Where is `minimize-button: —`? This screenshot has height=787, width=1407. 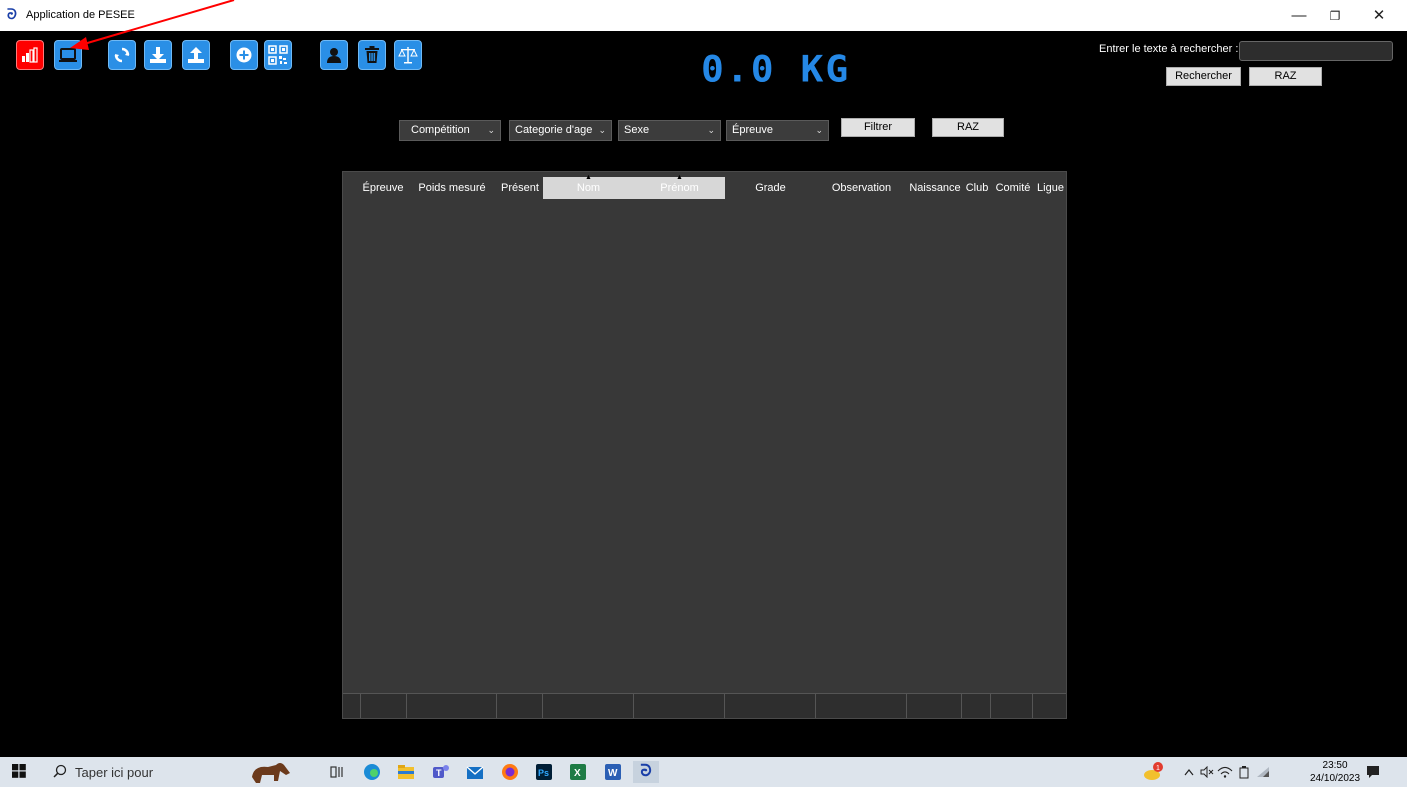
minimize-button: — is located at coordinates (1299, 16).